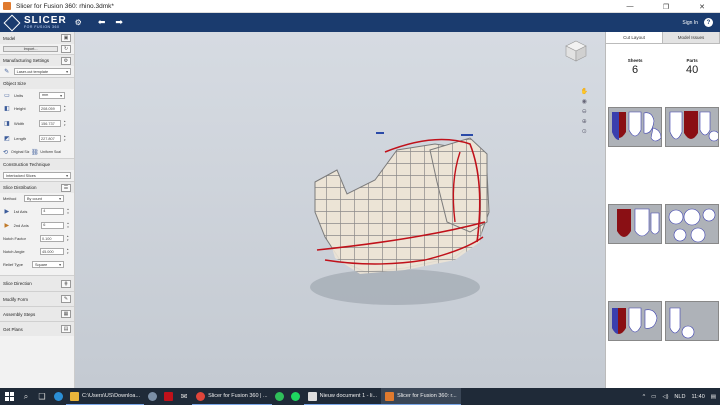 The image size is (720, 405). Describe the element at coordinates (32, 71) in the screenshot. I see `manufacturing-select-value: Laser-cut template` at that location.